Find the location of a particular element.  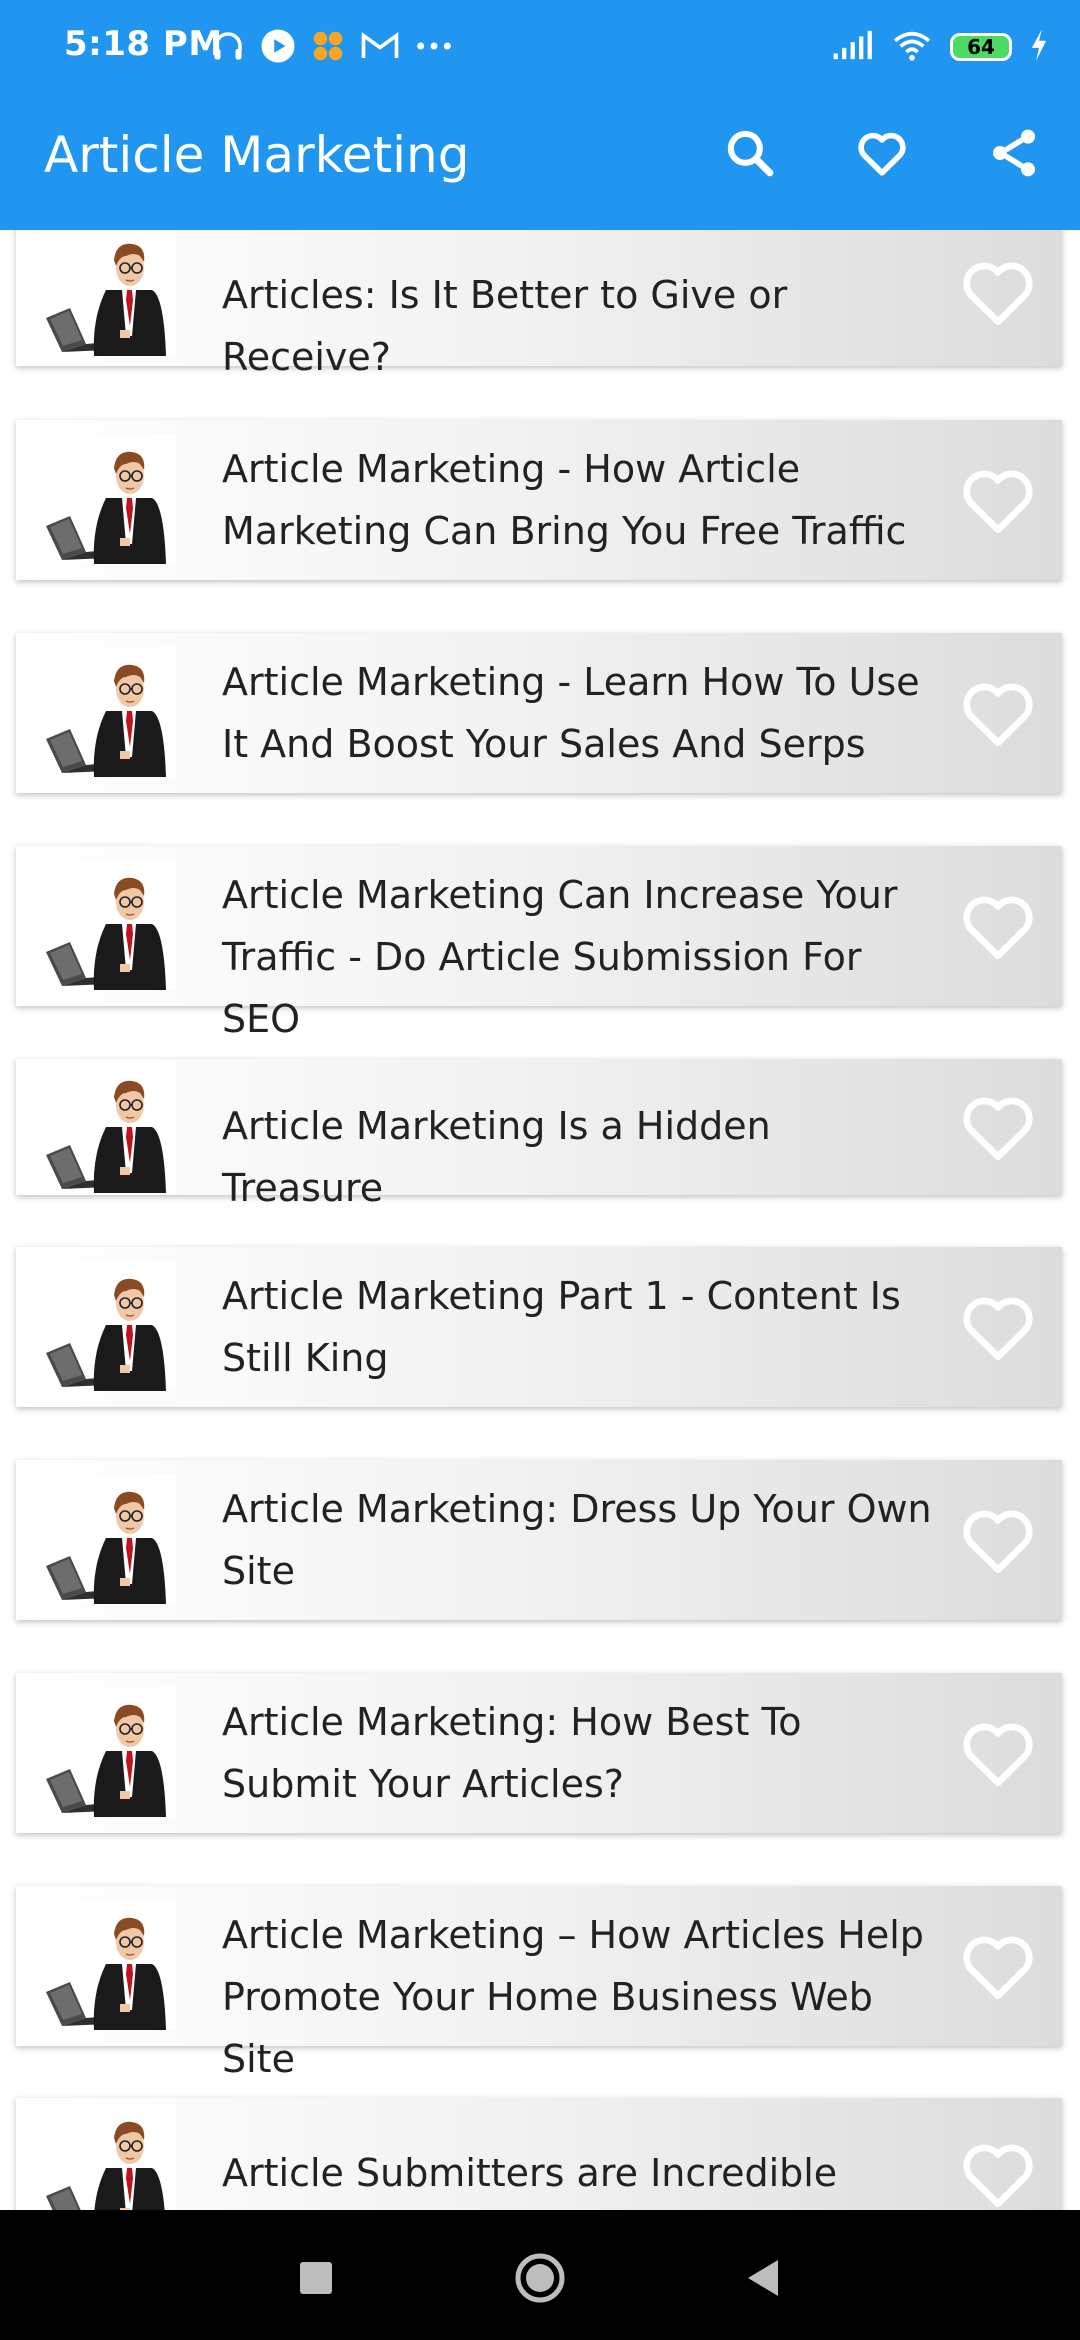

wifi-icon is located at coordinates (912, 47).